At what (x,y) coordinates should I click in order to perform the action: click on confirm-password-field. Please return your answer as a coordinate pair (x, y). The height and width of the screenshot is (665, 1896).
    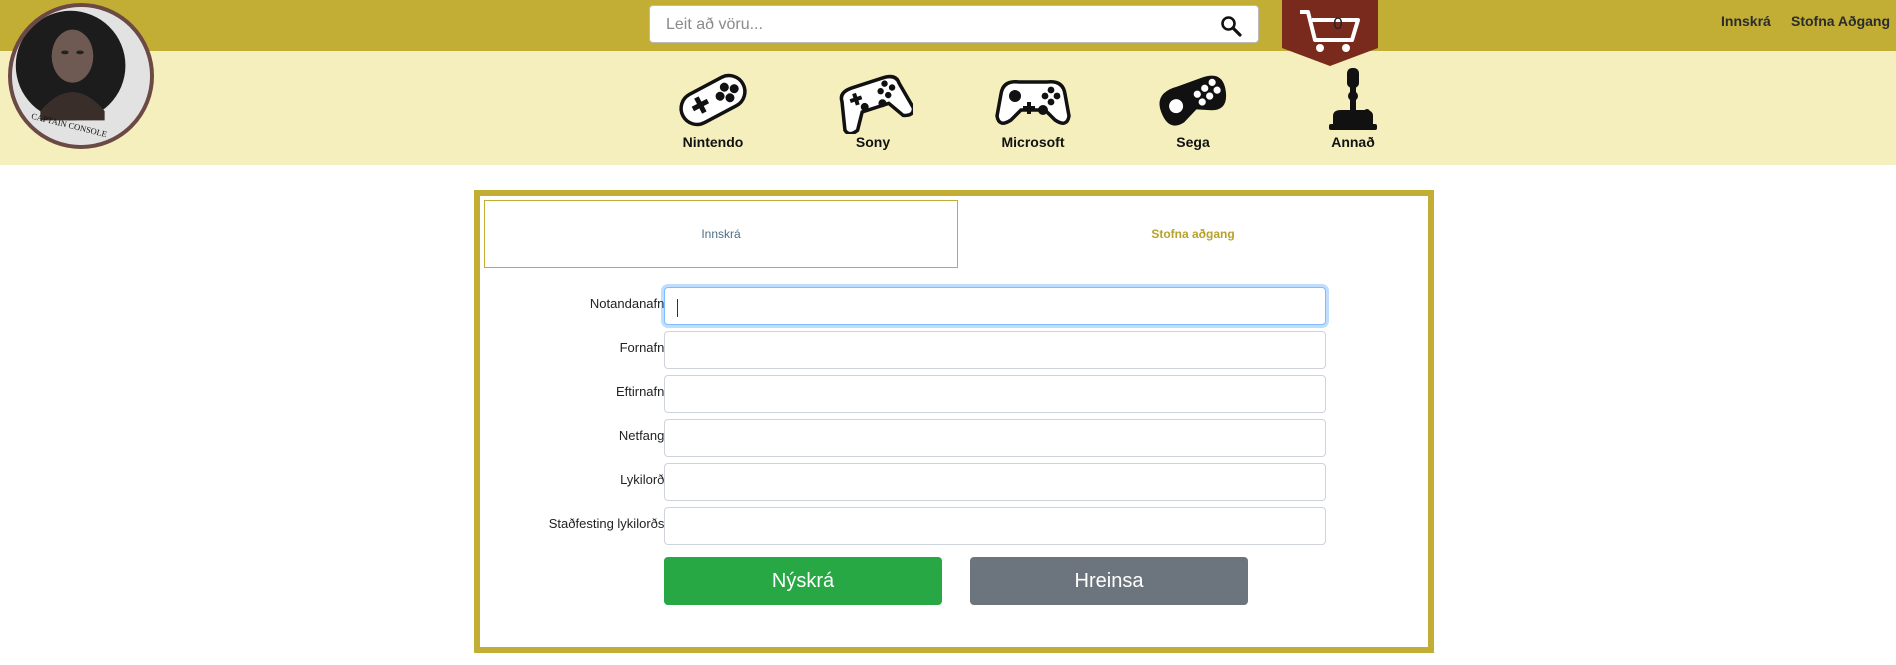
    Looking at the image, I should click on (995, 526).